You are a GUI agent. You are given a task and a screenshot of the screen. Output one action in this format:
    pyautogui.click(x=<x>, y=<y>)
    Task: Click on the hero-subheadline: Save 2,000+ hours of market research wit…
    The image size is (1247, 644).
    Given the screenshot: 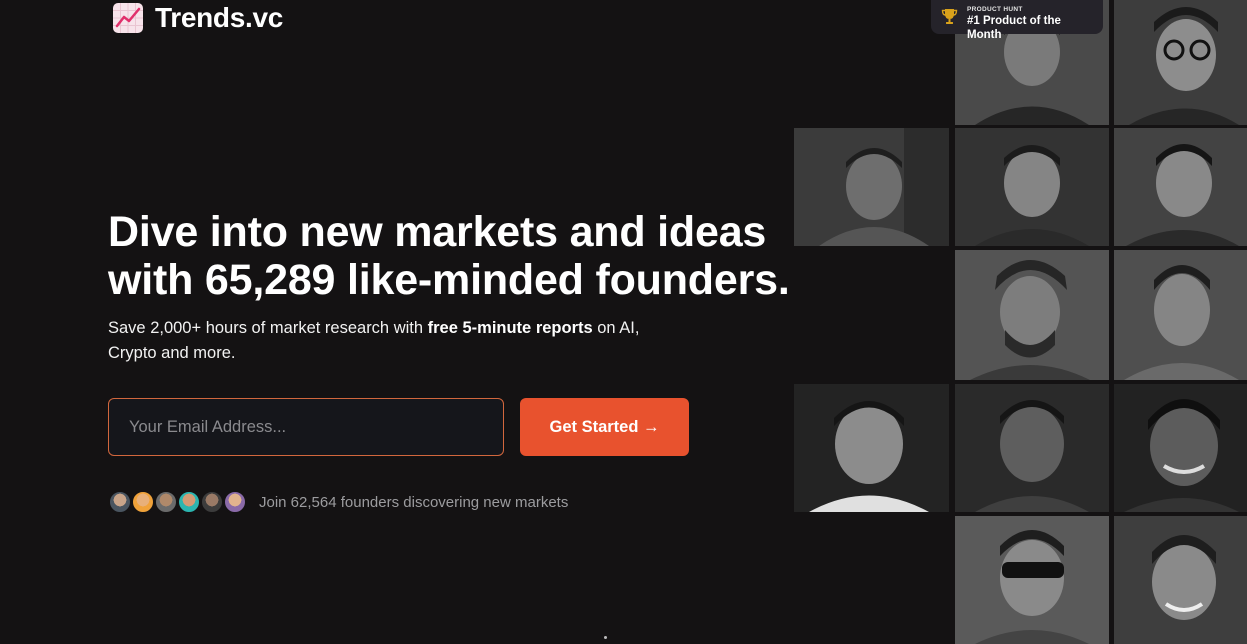 What is the action you would take?
    pyautogui.click(x=388, y=341)
    